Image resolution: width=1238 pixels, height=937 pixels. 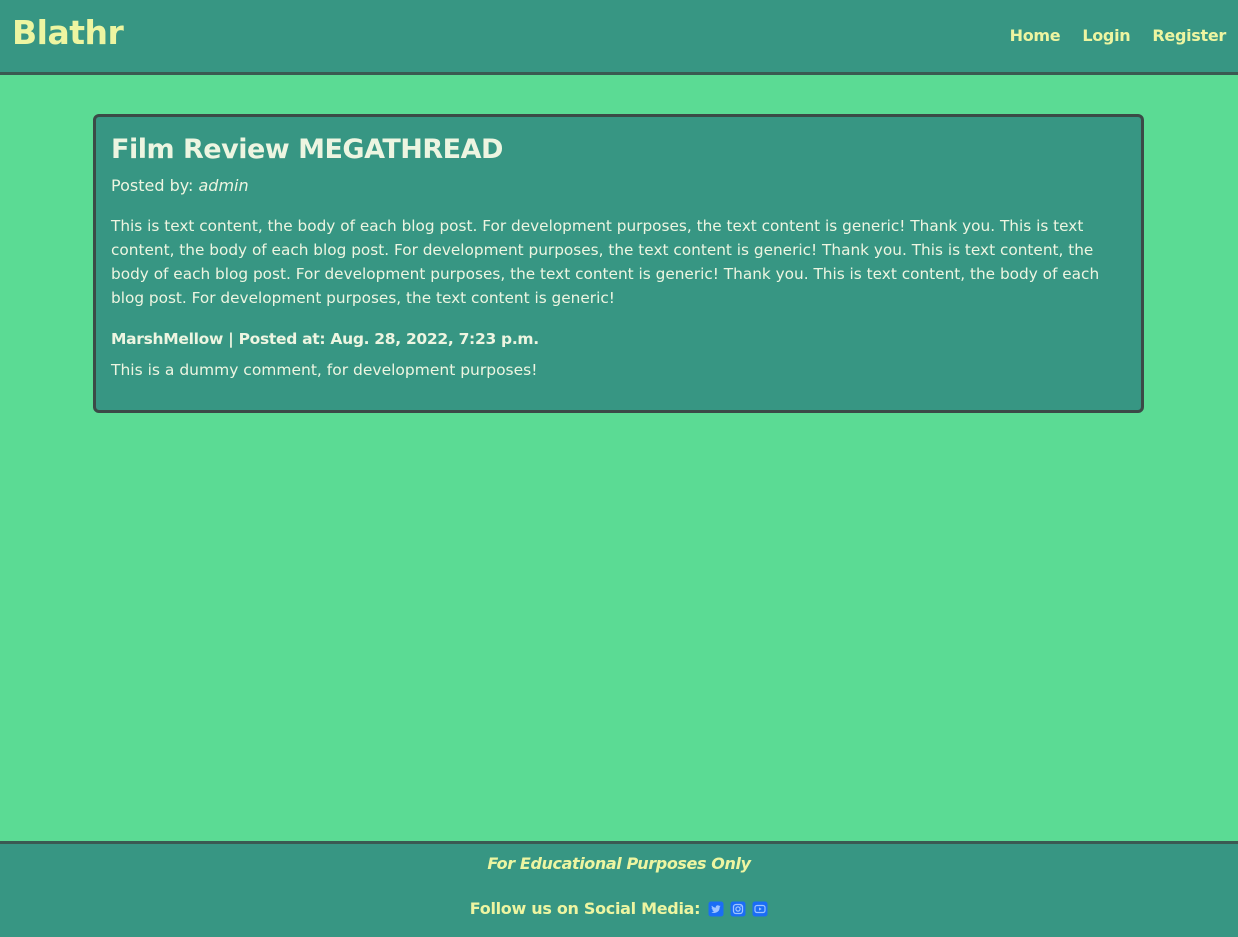 What do you see at coordinates (1106, 36) in the screenshot?
I see `nav-login-link: Login` at bounding box center [1106, 36].